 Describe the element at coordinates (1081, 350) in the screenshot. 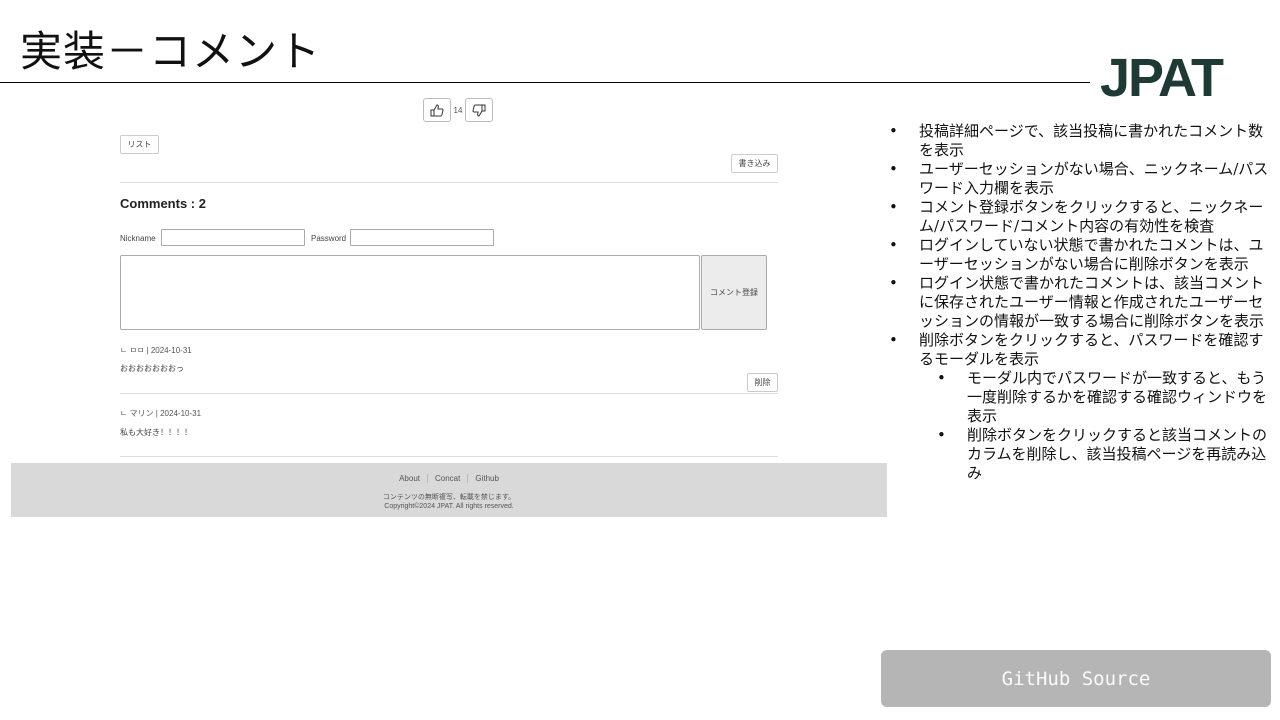

I see `note-item: 削除ボタンをクリックすると、パスワードを確認するモーダルを表示` at that location.